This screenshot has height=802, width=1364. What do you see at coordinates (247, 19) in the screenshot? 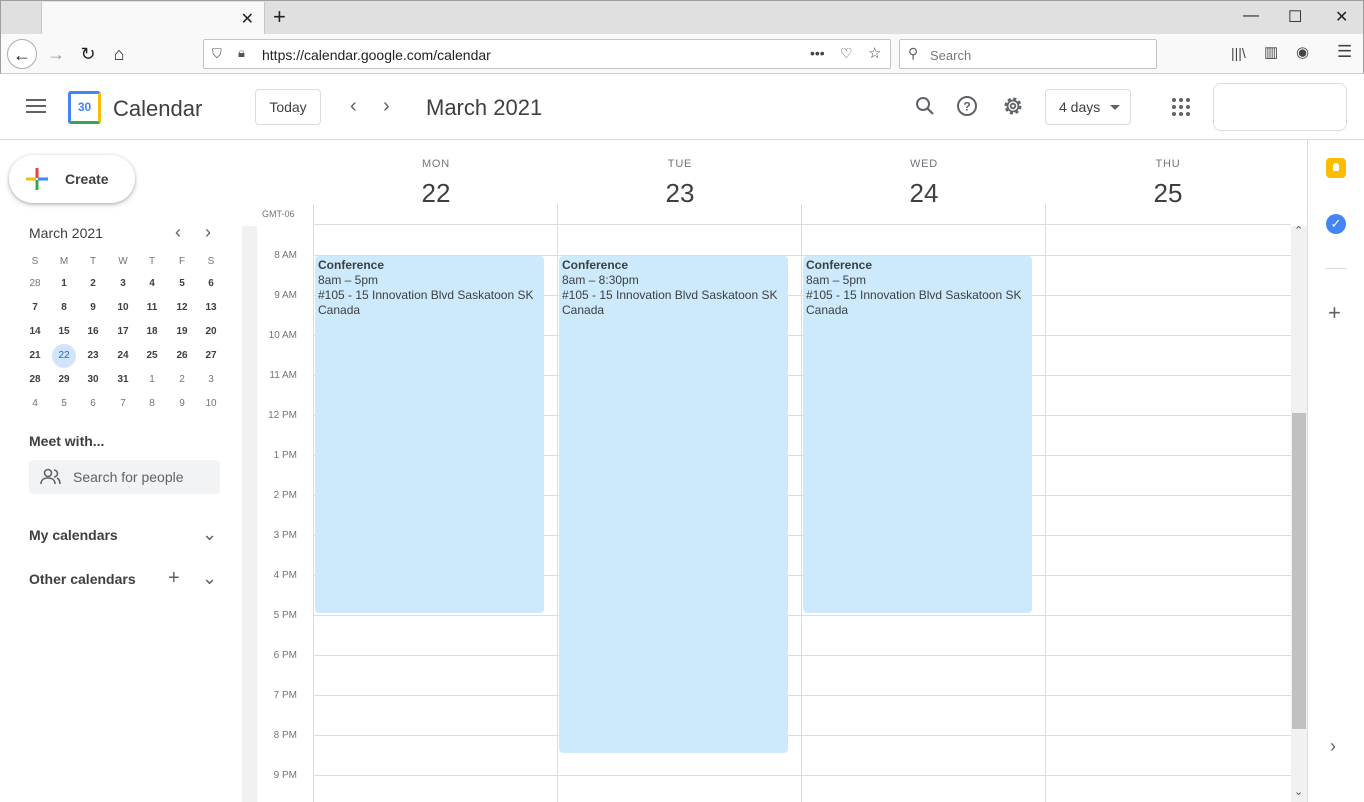
I see `close-tab-icon: ✕` at bounding box center [247, 19].